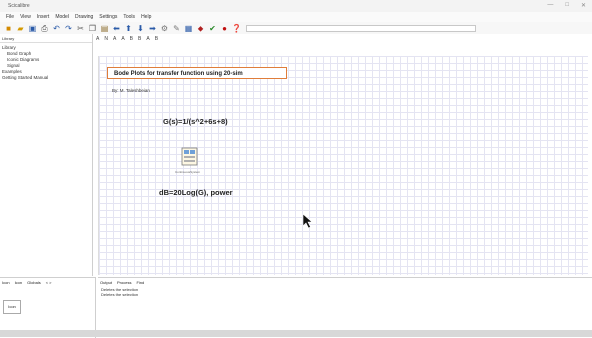 The width and height of the screenshot is (592, 338). Describe the element at coordinates (196, 192) in the screenshot. I see `db-formula-text: dB=20Log(G), power` at that location.